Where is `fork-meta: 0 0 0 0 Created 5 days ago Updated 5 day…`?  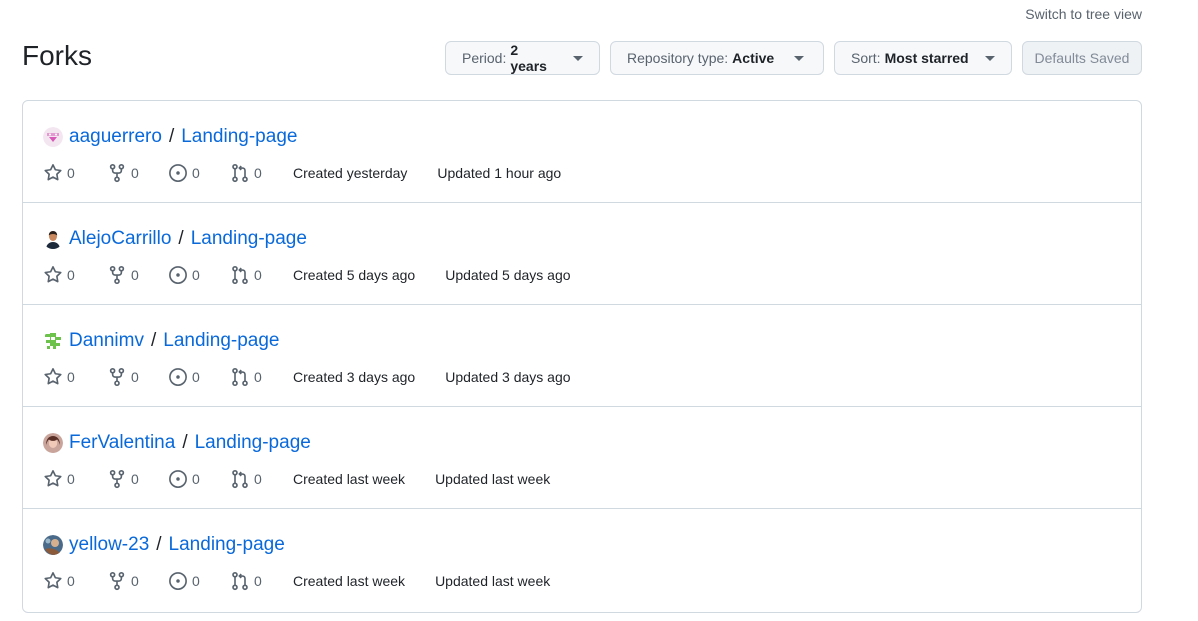 fork-meta: 0 0 0 0 Created 5 days ago Updated 5 day… is located at coordinates (307, 275).